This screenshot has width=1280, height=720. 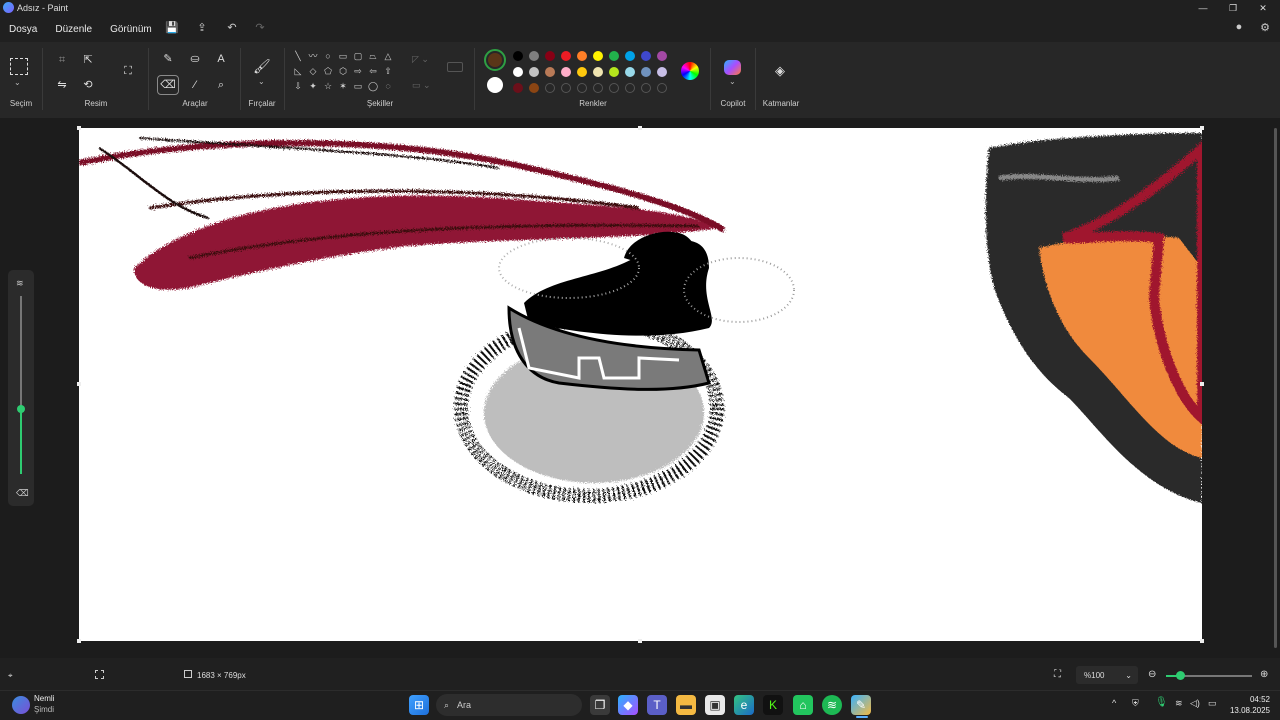 I want to click on magnifier-icon: ⌕, so click(x=221, y=85).